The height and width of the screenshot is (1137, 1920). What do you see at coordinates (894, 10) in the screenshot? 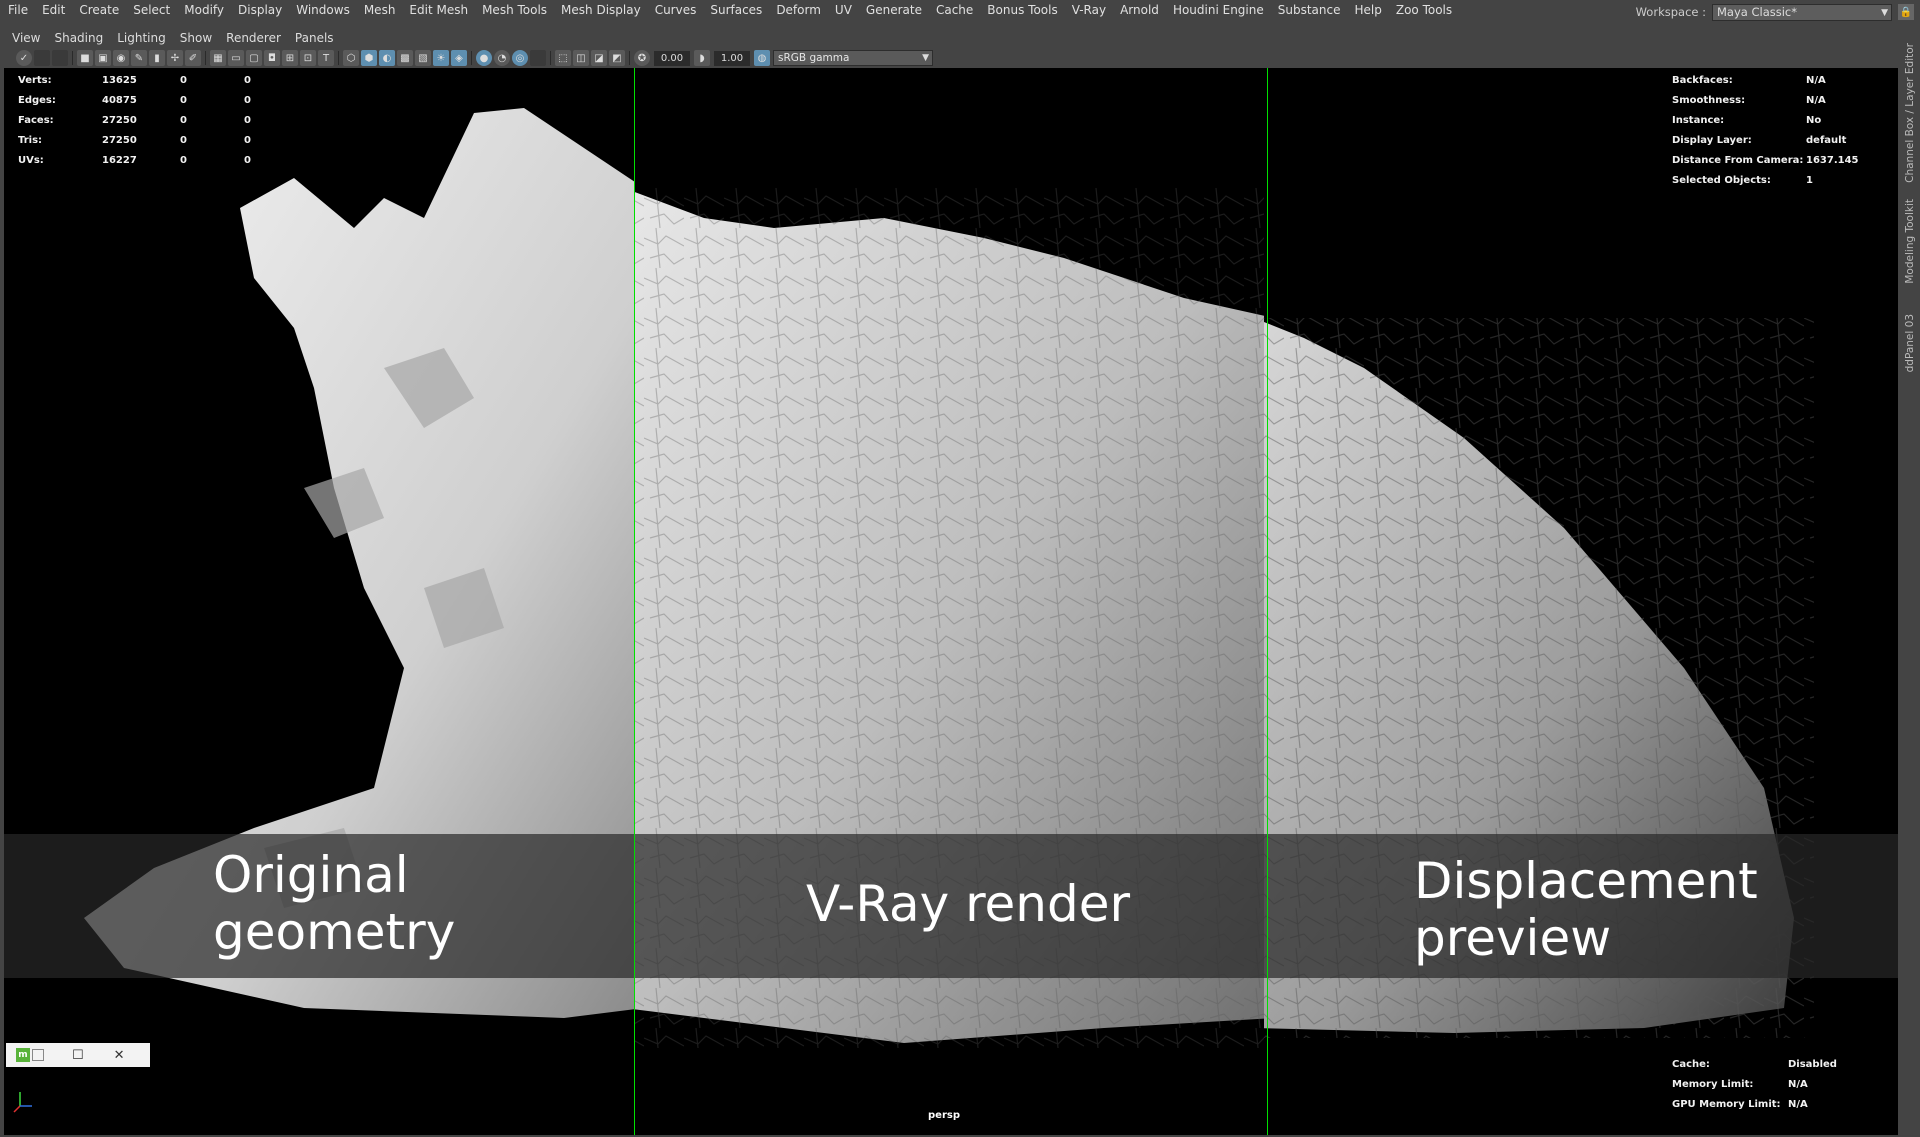
I see `menu-generate: Generate` at bounding box center [894, 10].